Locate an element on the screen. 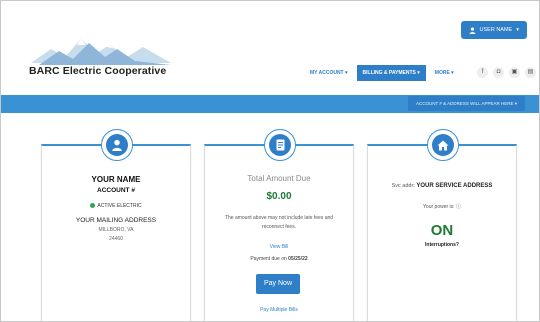 The width and height of the screenshot is (540, 322). interruptions-link: Interruptions? is located at coordinates (442, 245).